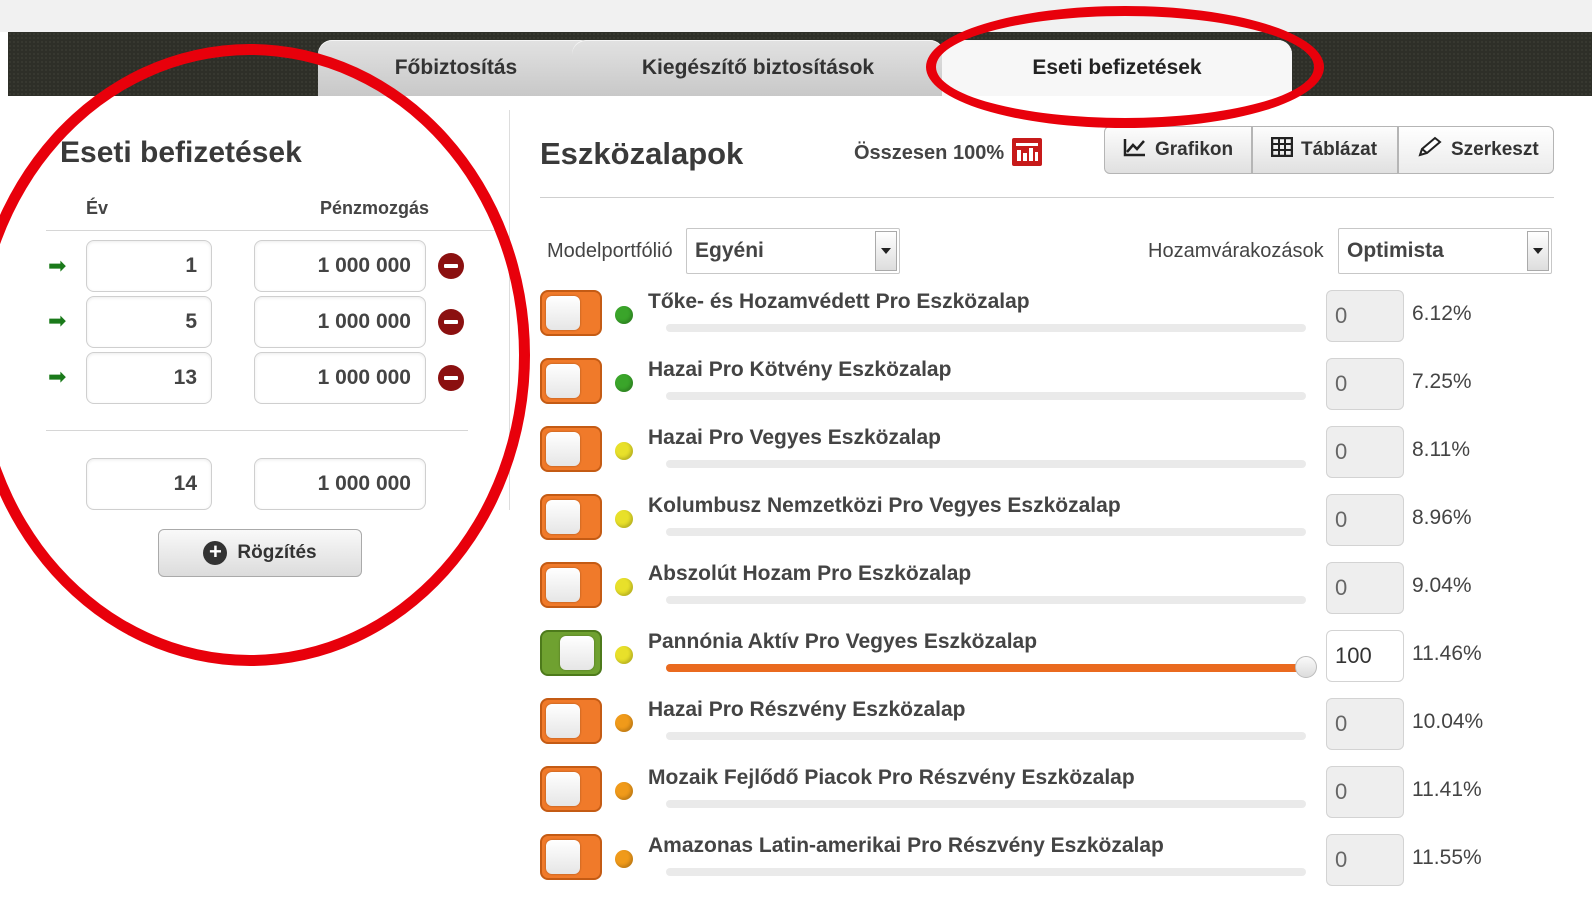 The image size is (1592, 902). What do you see at coordinates (986, 668) in the screenshot?
I see `slider-fill` at bounding box center [986, 668].